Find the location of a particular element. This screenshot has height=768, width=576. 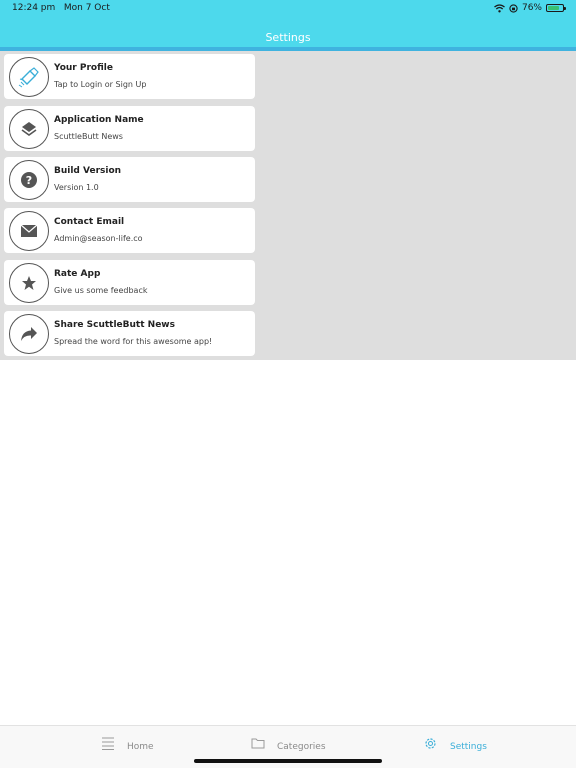

settings-item-title: Share ScuttleButt News is located at coordinates (114, 325).